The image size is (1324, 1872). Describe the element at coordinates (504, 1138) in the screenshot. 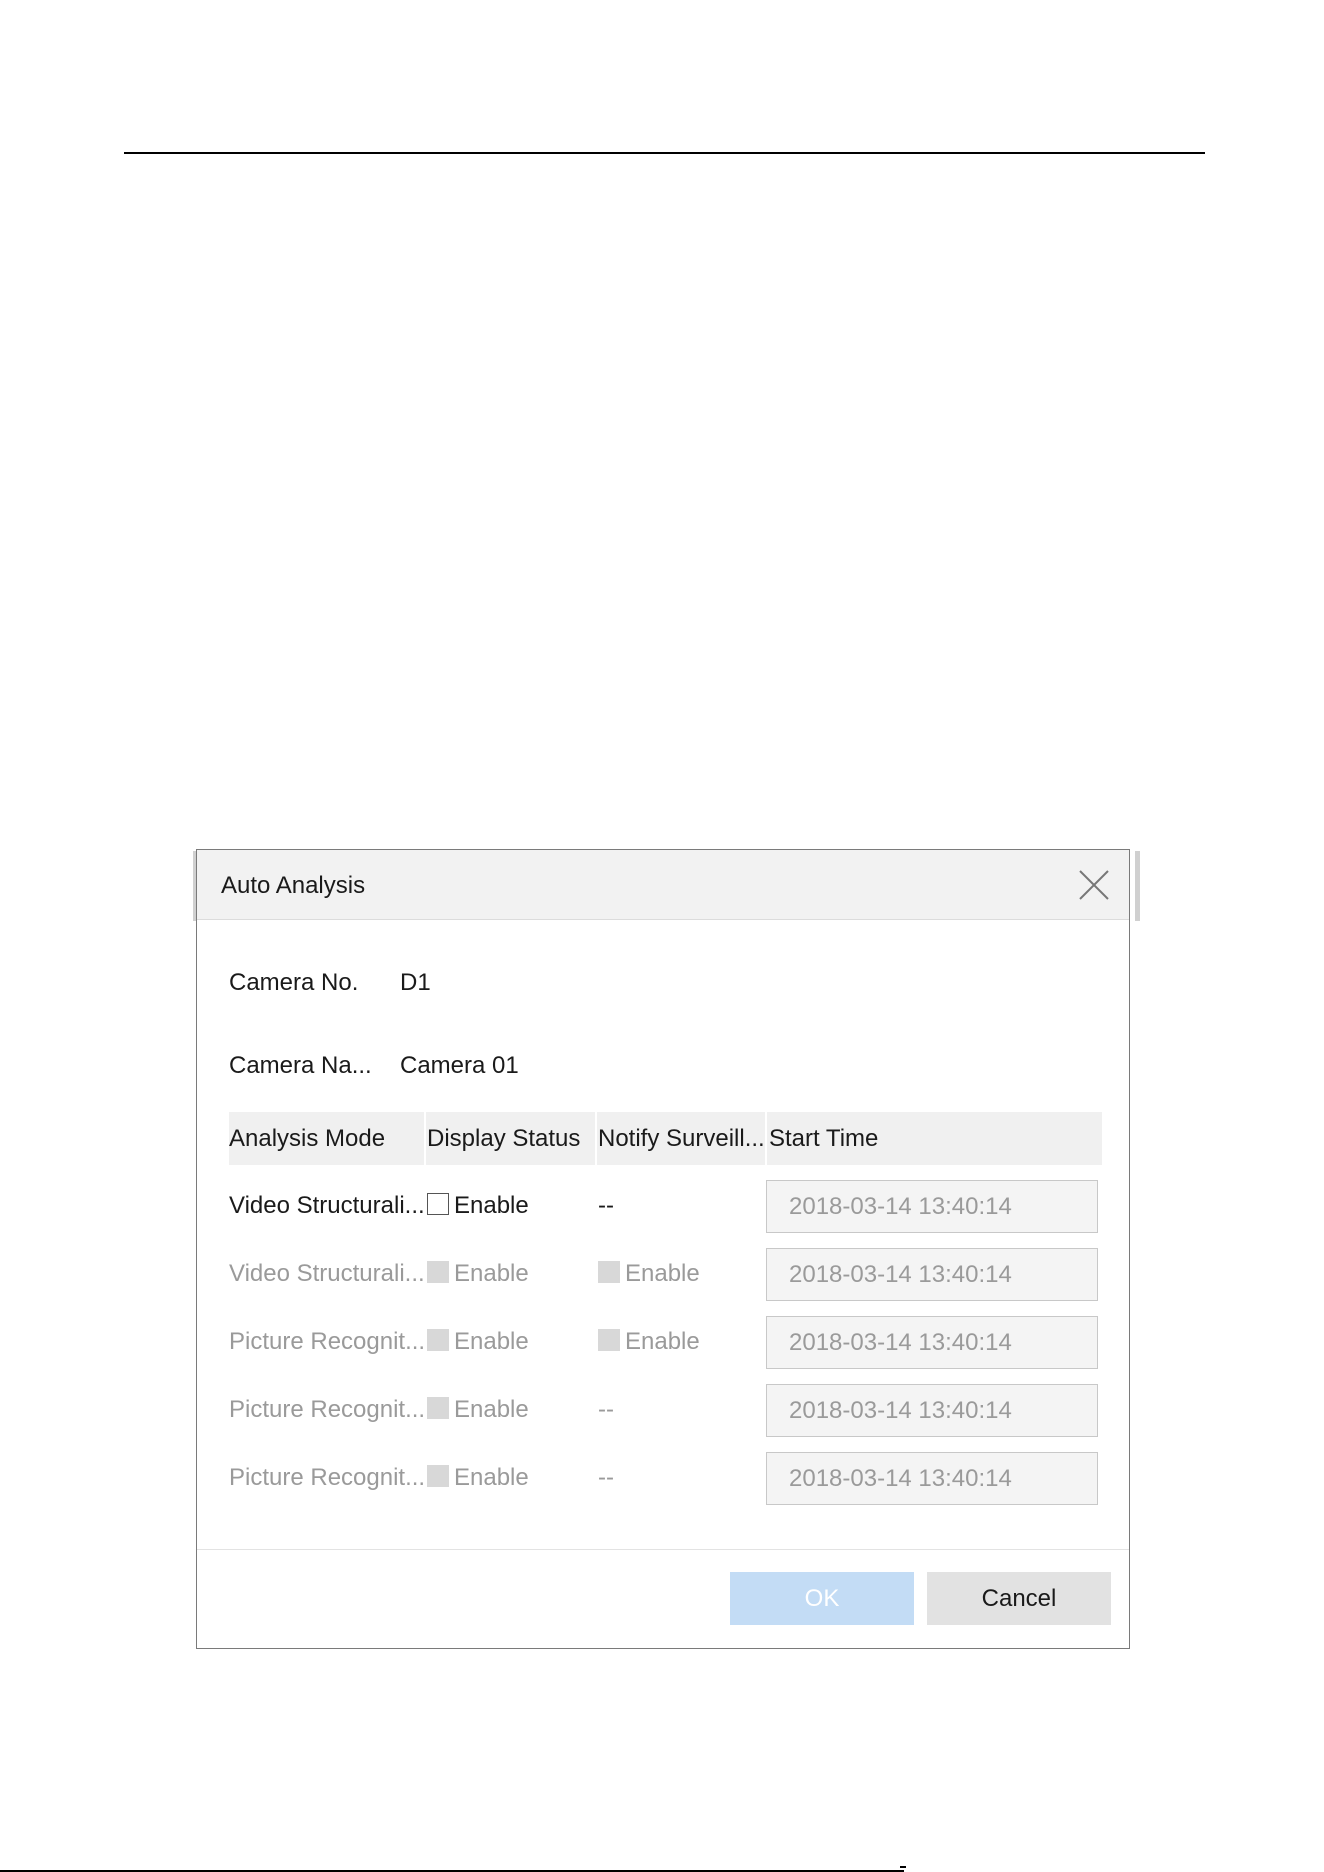

I see `column-header-display-status: Display Status` at that location.